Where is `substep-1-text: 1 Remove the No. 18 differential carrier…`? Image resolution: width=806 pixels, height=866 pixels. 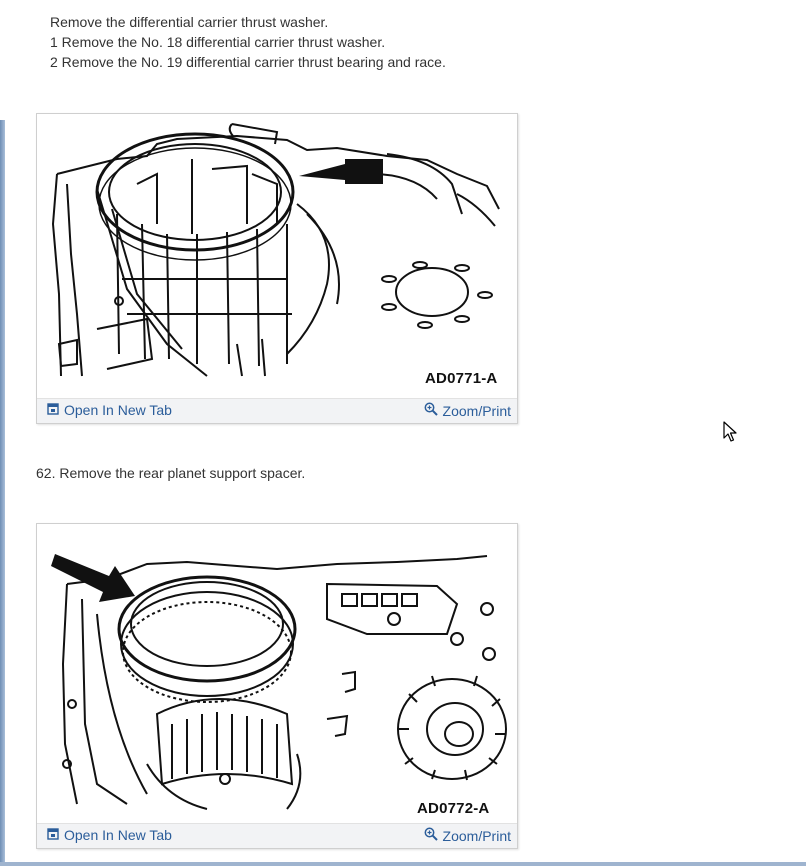 substep-1-text: 1 Remove the No. 18 differential carrier… is located at coordinates (218, 42).